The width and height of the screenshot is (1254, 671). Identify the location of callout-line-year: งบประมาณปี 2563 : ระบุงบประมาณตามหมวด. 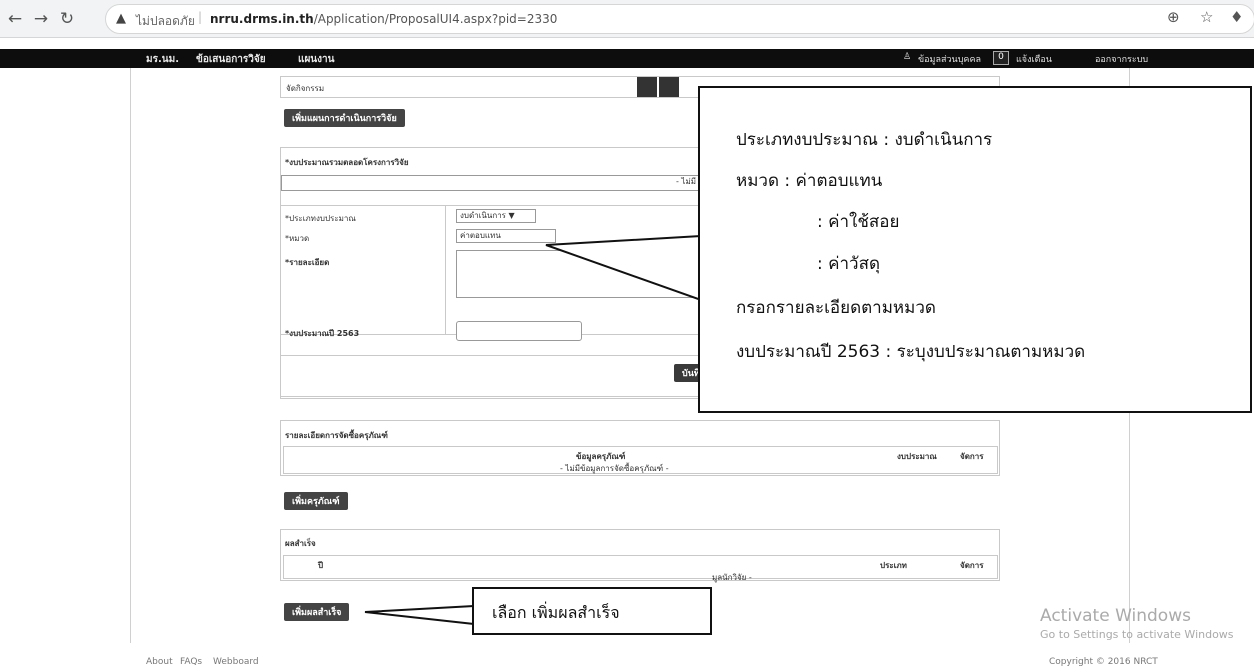
(911, 352).